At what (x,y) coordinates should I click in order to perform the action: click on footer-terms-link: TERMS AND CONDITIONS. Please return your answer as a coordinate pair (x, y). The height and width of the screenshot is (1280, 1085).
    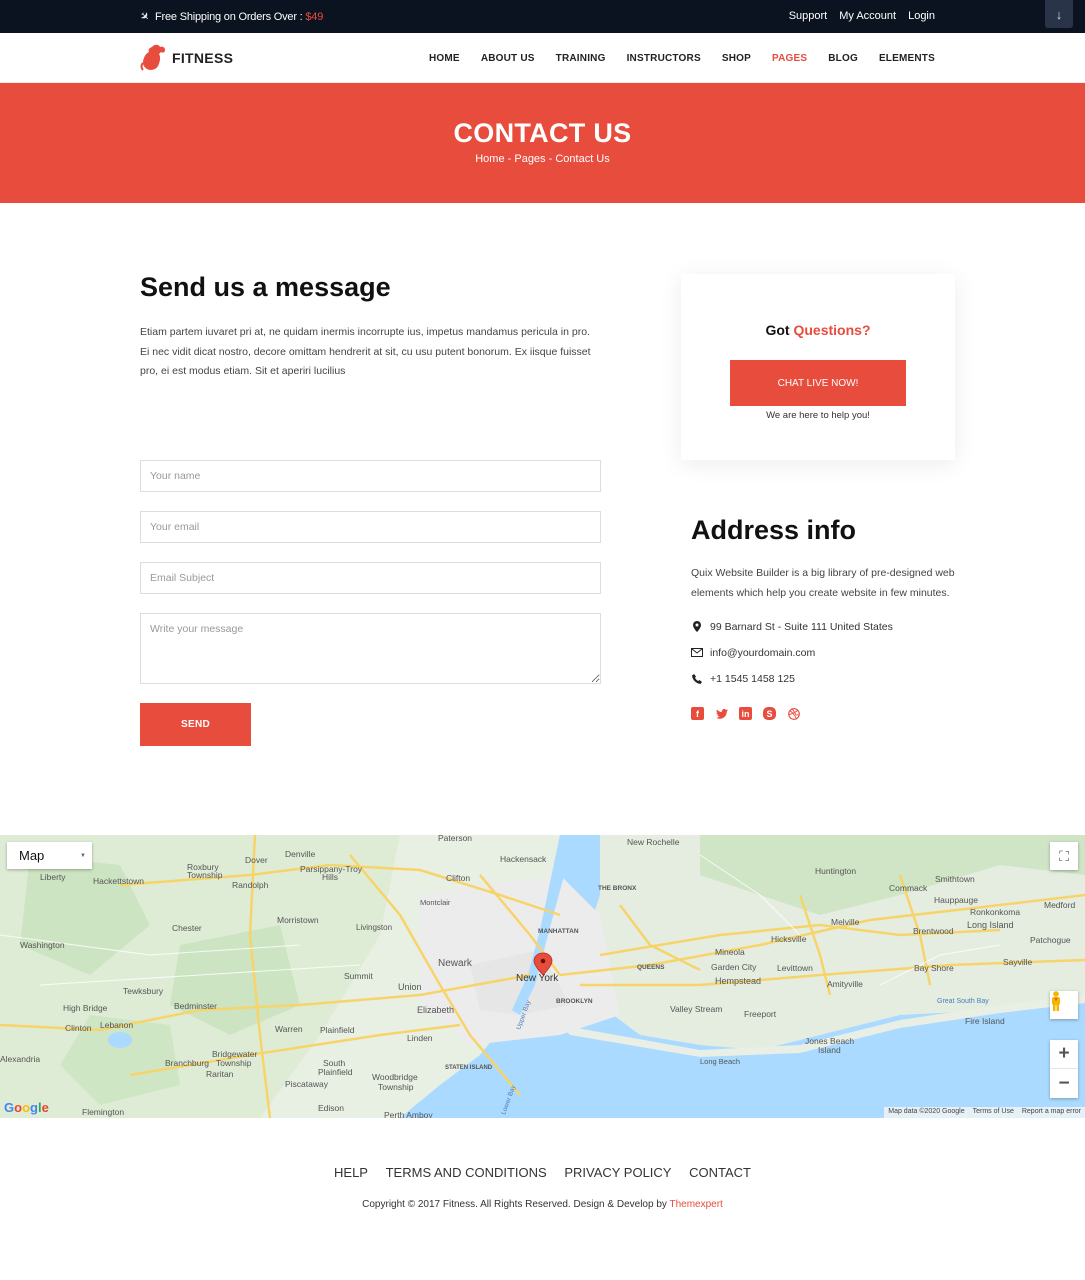
    Looking at the image, I should click on (466, 1172).